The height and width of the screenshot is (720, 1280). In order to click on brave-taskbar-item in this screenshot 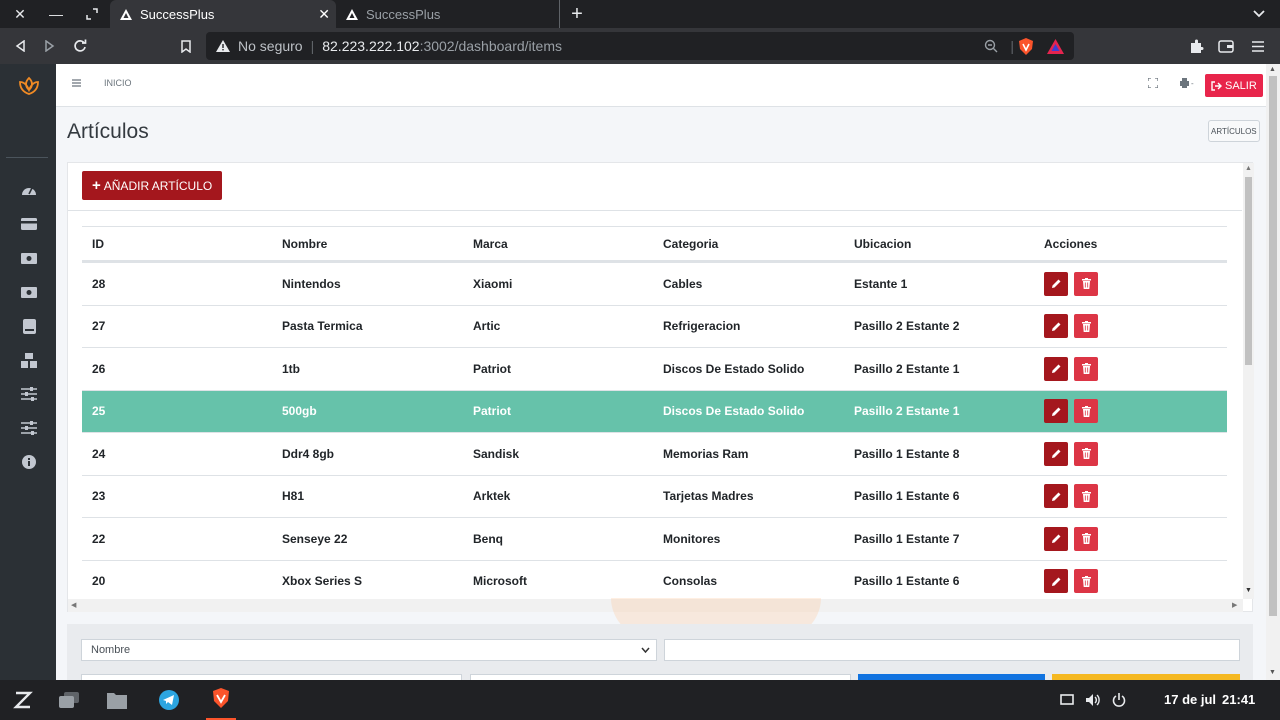, I will do `click(221, 700)`.